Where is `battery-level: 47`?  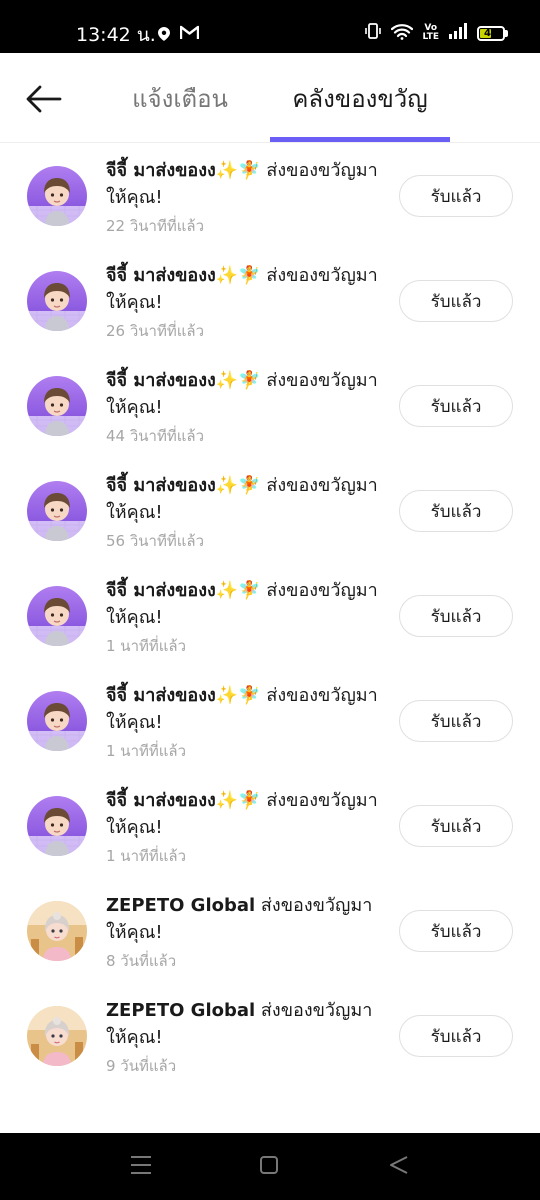 battery-level: 47 is located at coordinates (491, 33).